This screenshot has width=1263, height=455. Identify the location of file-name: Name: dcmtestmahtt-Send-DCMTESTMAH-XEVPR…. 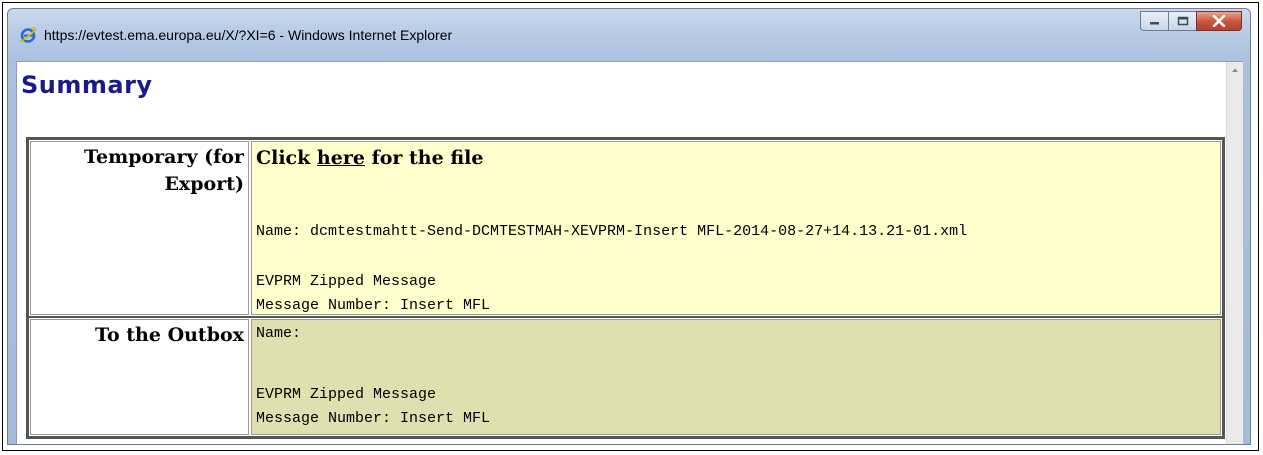
(612, 231).